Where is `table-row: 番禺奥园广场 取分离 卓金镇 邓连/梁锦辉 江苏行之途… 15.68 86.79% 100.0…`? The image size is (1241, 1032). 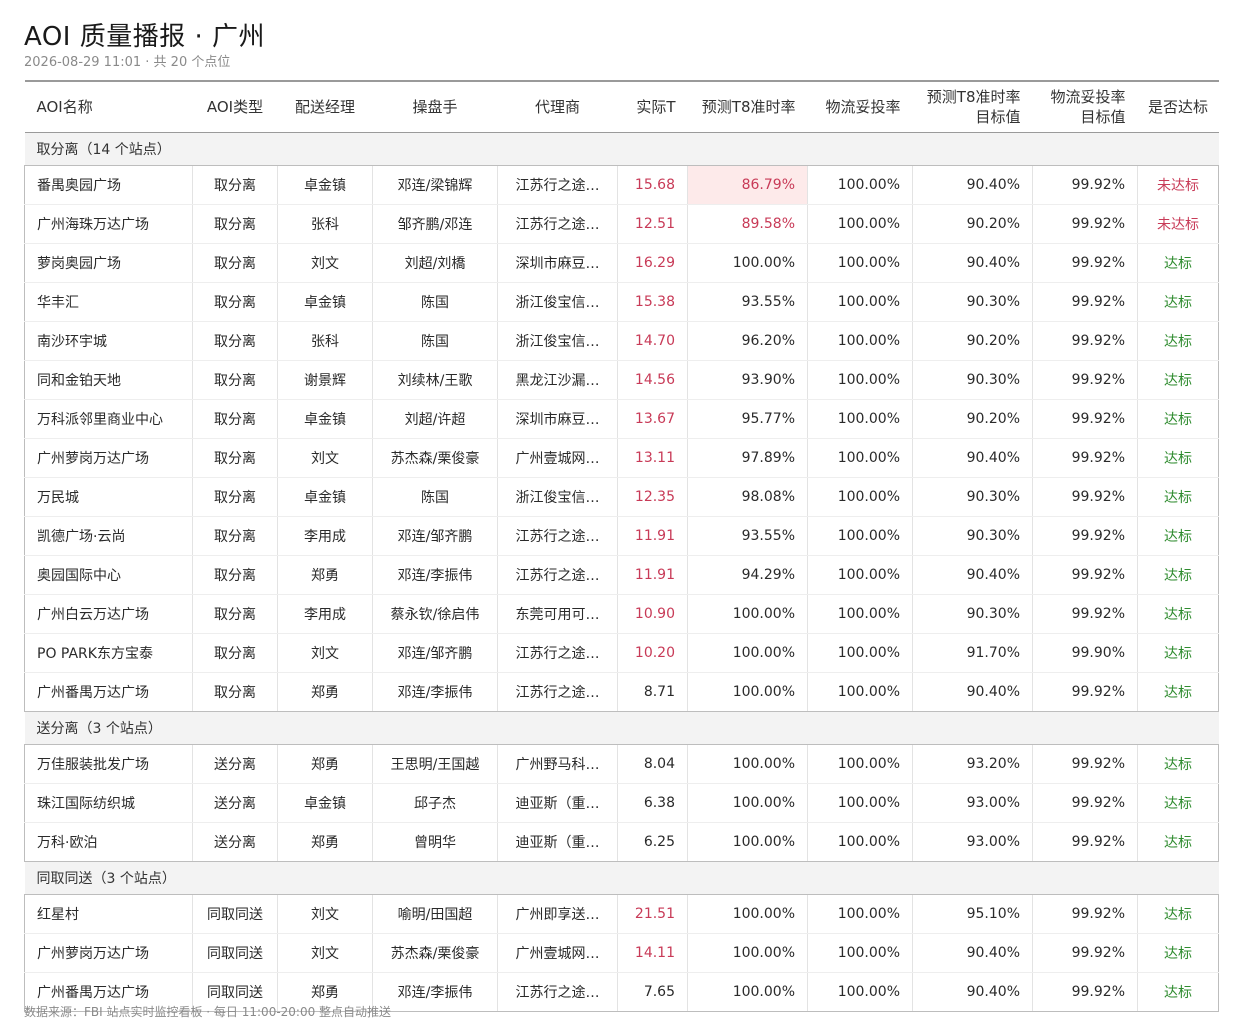 table-row: 番禺奥园广场 取分离 卓金镇 邓连/梁锦辉 江苏行之途… 15.68 86.79% 100.0… is located at coordinates (621, 185).